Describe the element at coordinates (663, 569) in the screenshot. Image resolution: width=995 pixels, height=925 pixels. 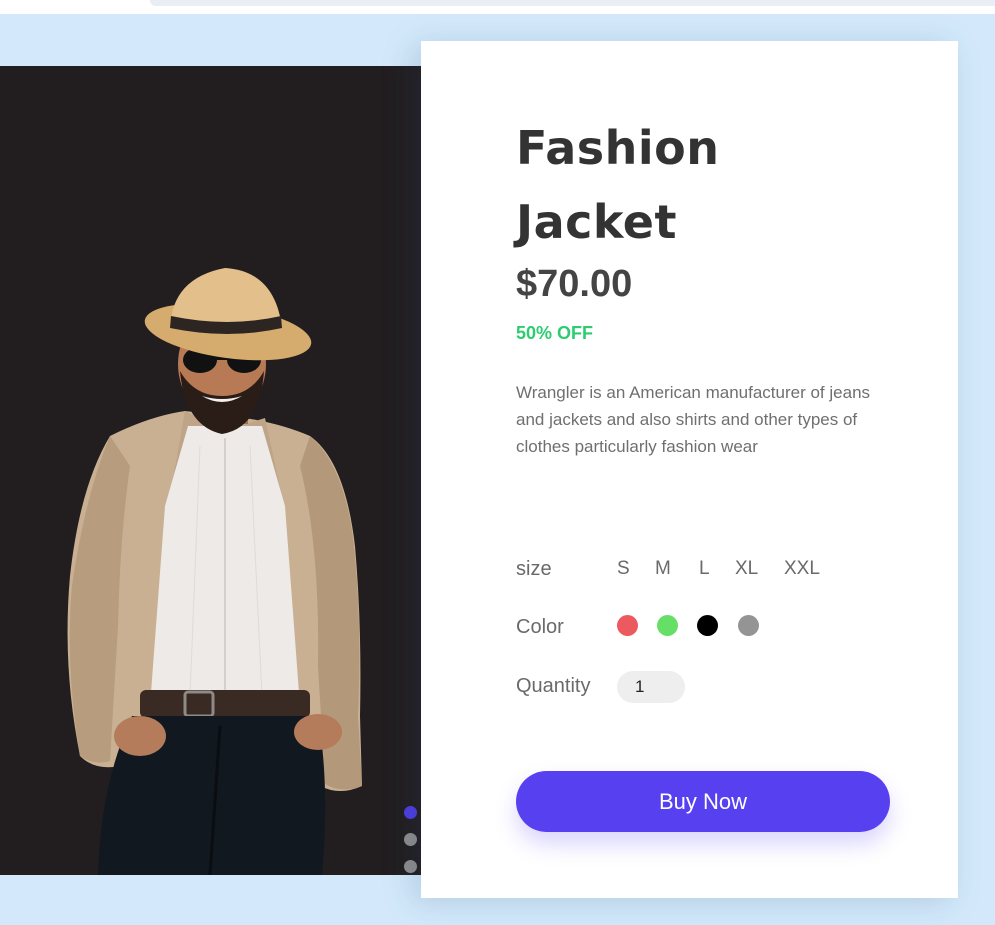
I see `size-option-m: M` at that location.